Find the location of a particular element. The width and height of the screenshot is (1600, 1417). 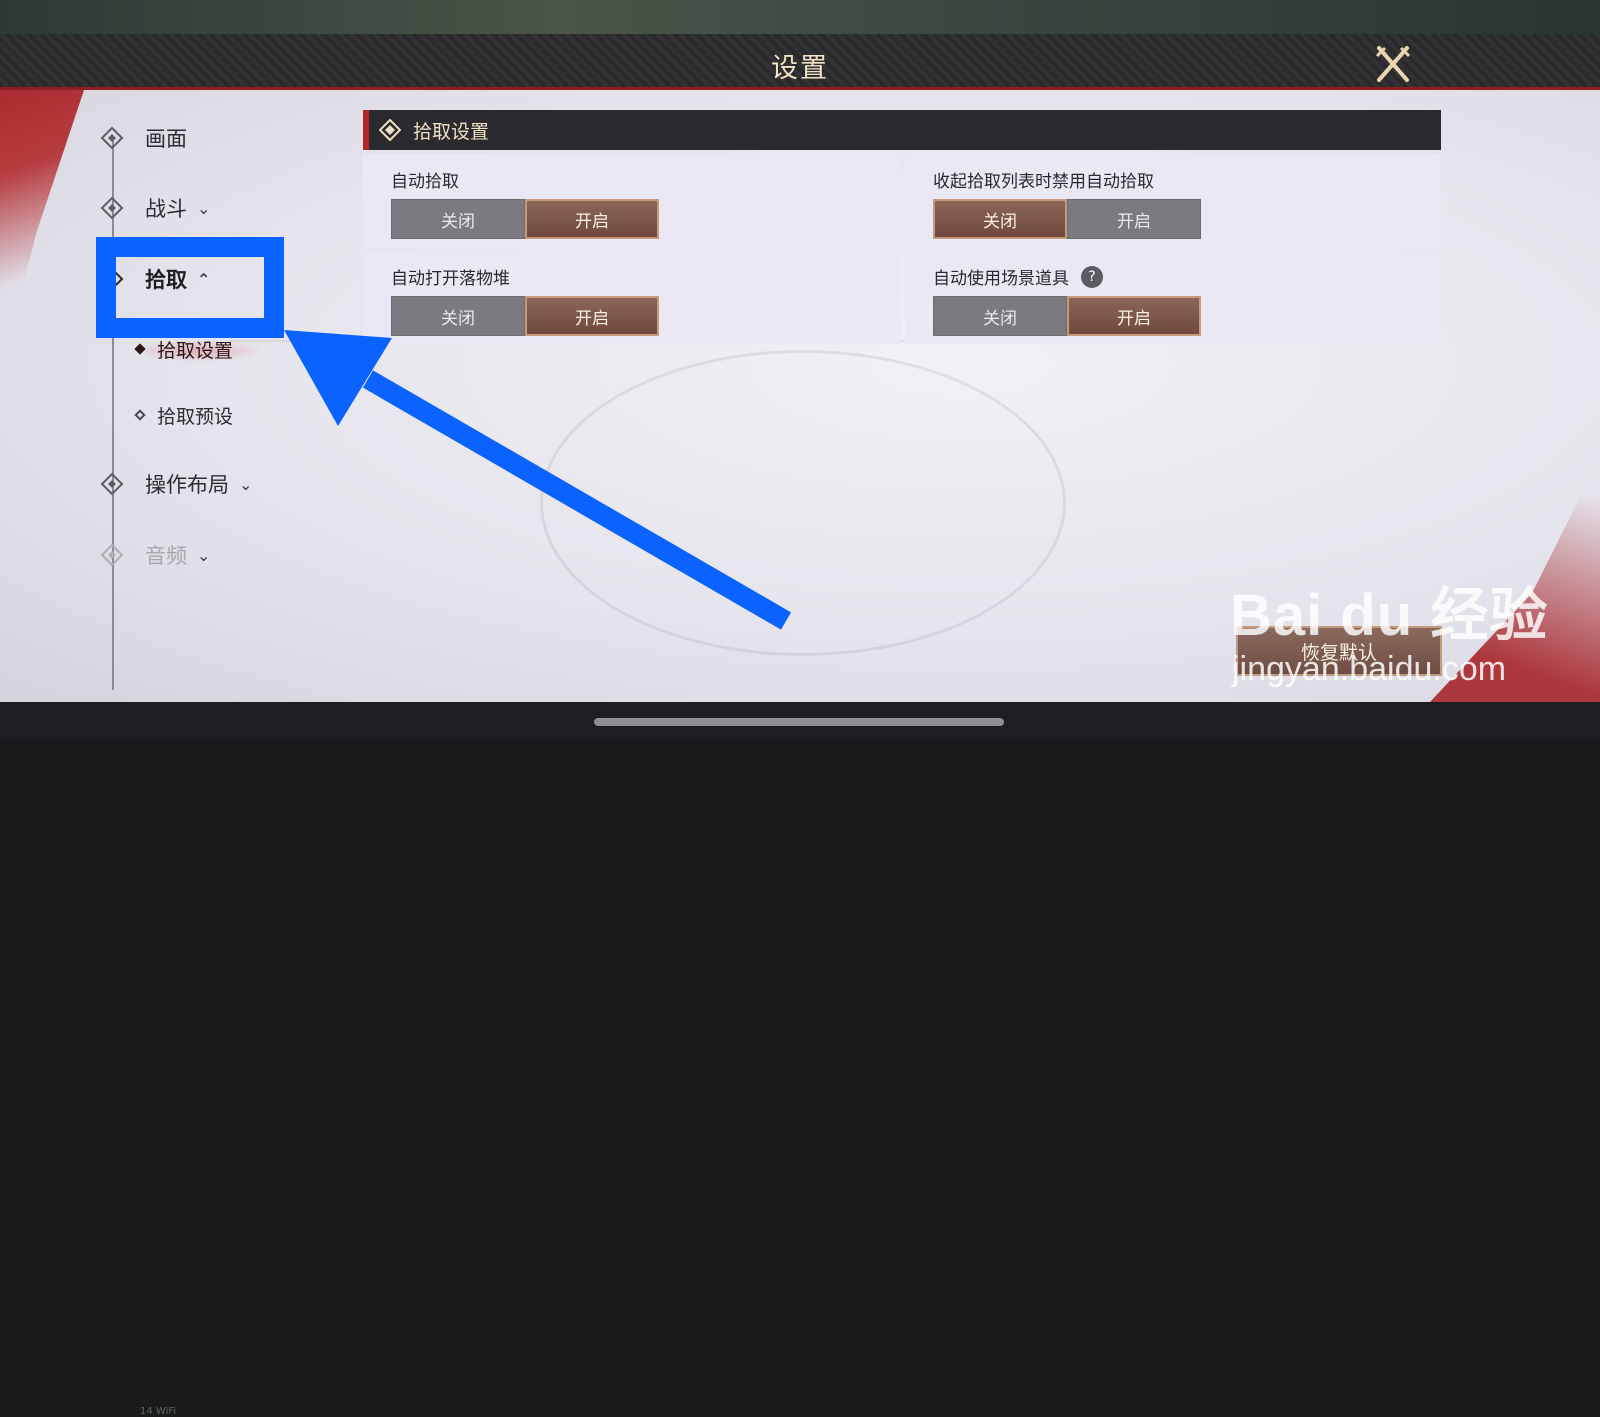

watermark-logo: Bai du 经验 is located at coordinates (1389, 615).